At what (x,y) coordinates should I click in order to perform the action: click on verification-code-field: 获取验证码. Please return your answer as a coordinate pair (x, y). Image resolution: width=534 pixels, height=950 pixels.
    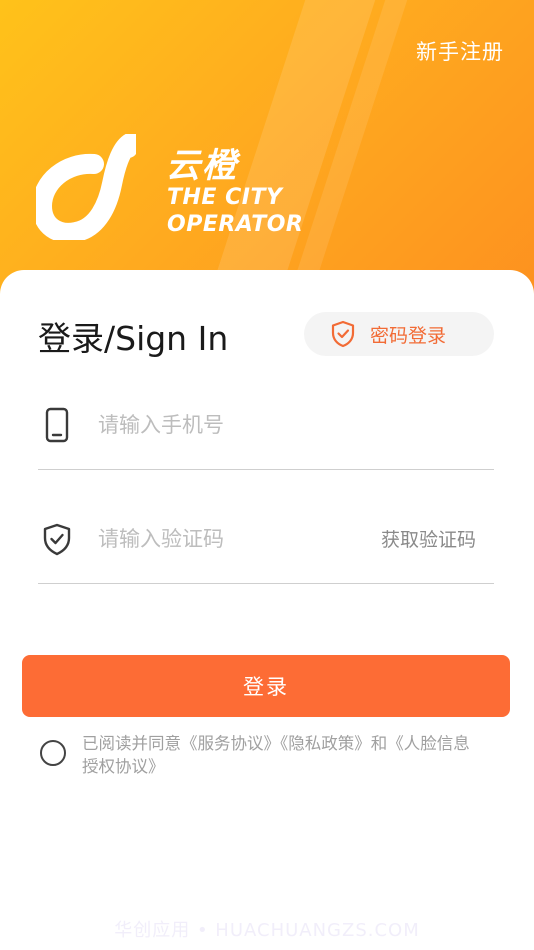
    Looking at the image, I should click on (266, 541).